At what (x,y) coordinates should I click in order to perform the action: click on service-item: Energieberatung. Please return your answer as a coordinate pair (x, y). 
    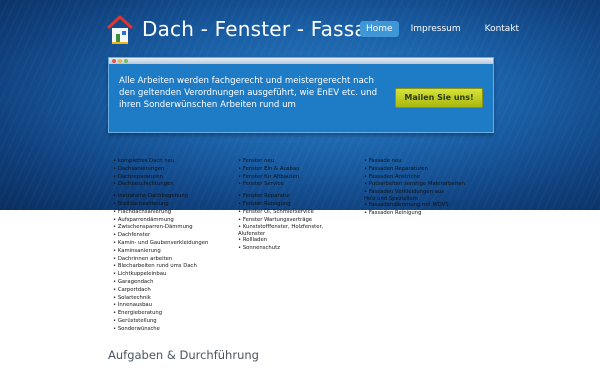
    Looking at the image, I should click on (160, 314).